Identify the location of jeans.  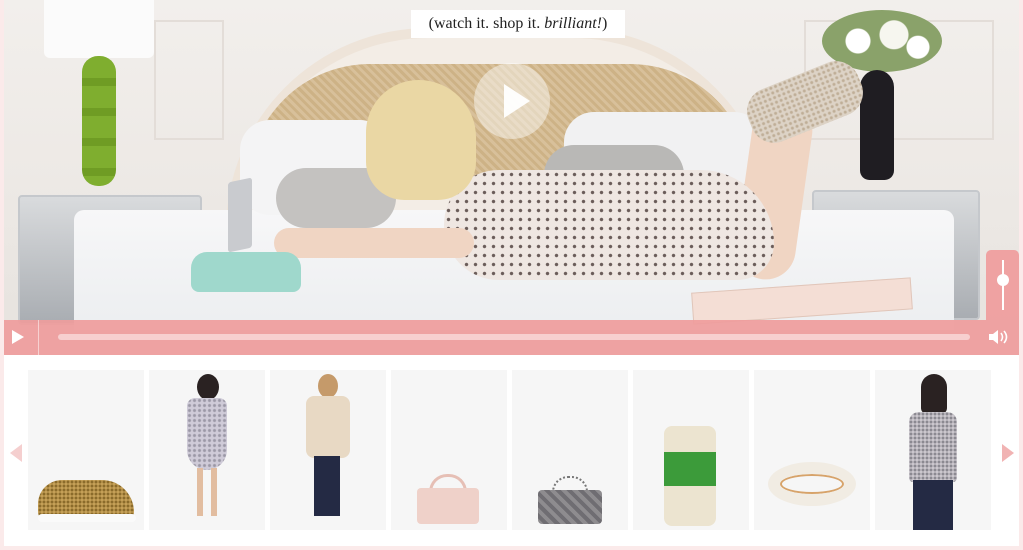
(933, 505).